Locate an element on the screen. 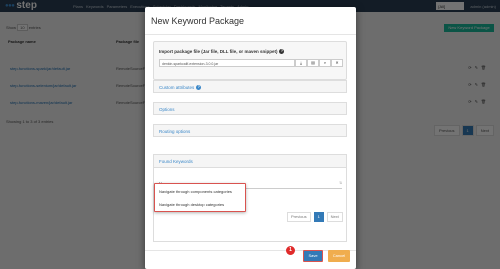 Image resolution: width=500 pixels, height=269 pixels. list-item: Navigate through desktop categories is located at coordinates (191, 204).